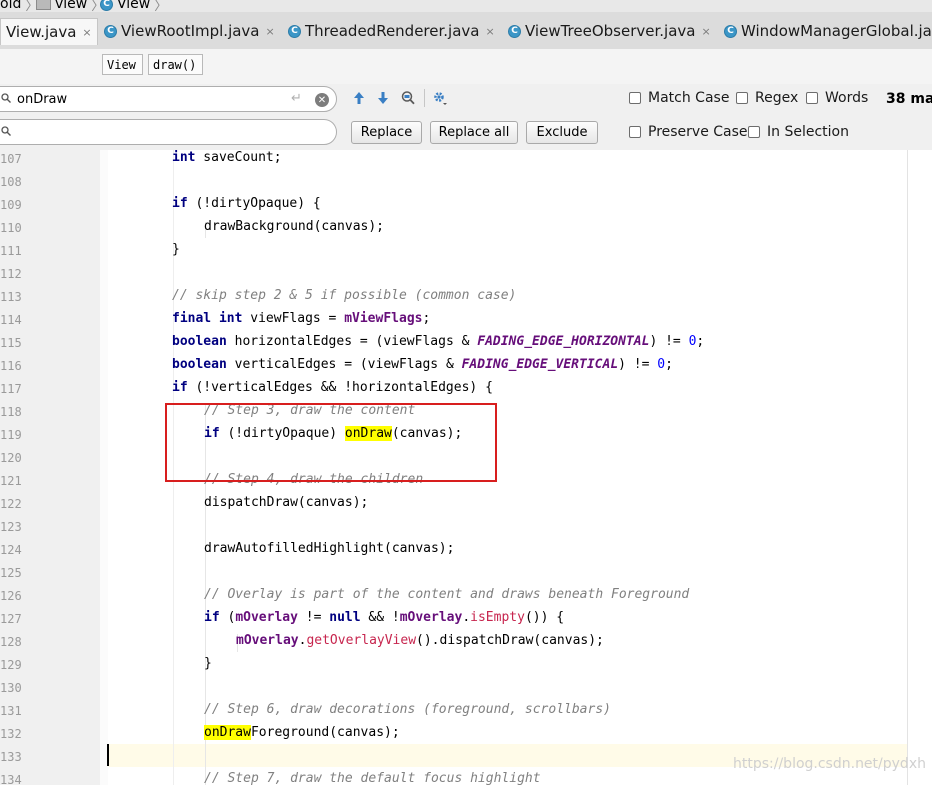  I want to click on match-case-option: Match Case, so click(679, 98).